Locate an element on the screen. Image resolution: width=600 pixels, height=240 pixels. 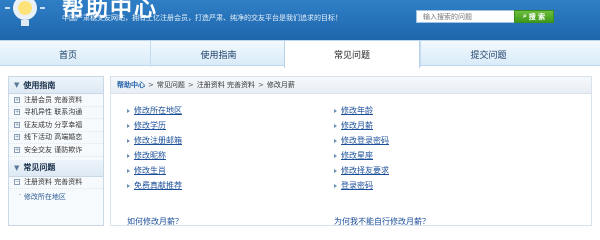
sidebar-item-label: 注册会员 完善资料 is located at coordinates (53, 99).